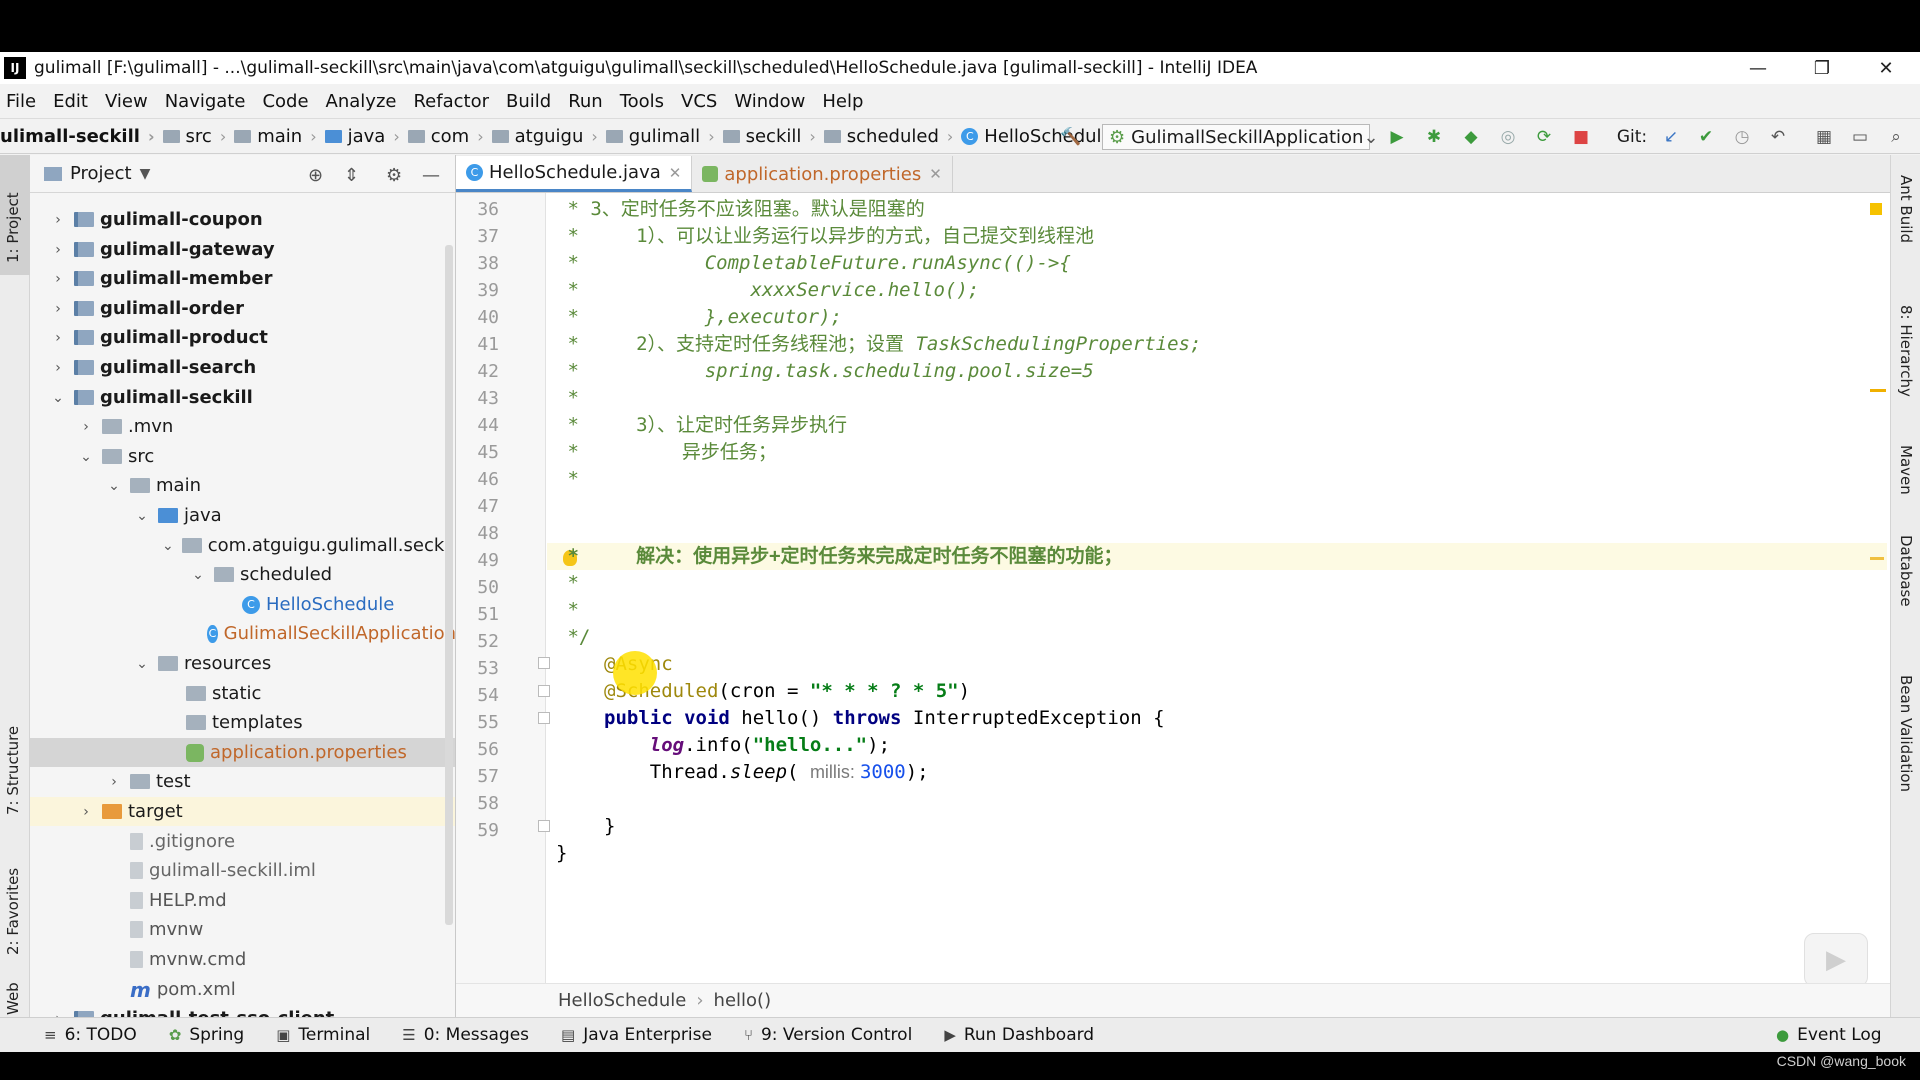 The width and height of the screenshot is (1920, 1080). What do you see at coordinates (822, 174) in the screenshot?
I see `tab-application-properties: application.properties ✕` at bounding box center [822, 174].